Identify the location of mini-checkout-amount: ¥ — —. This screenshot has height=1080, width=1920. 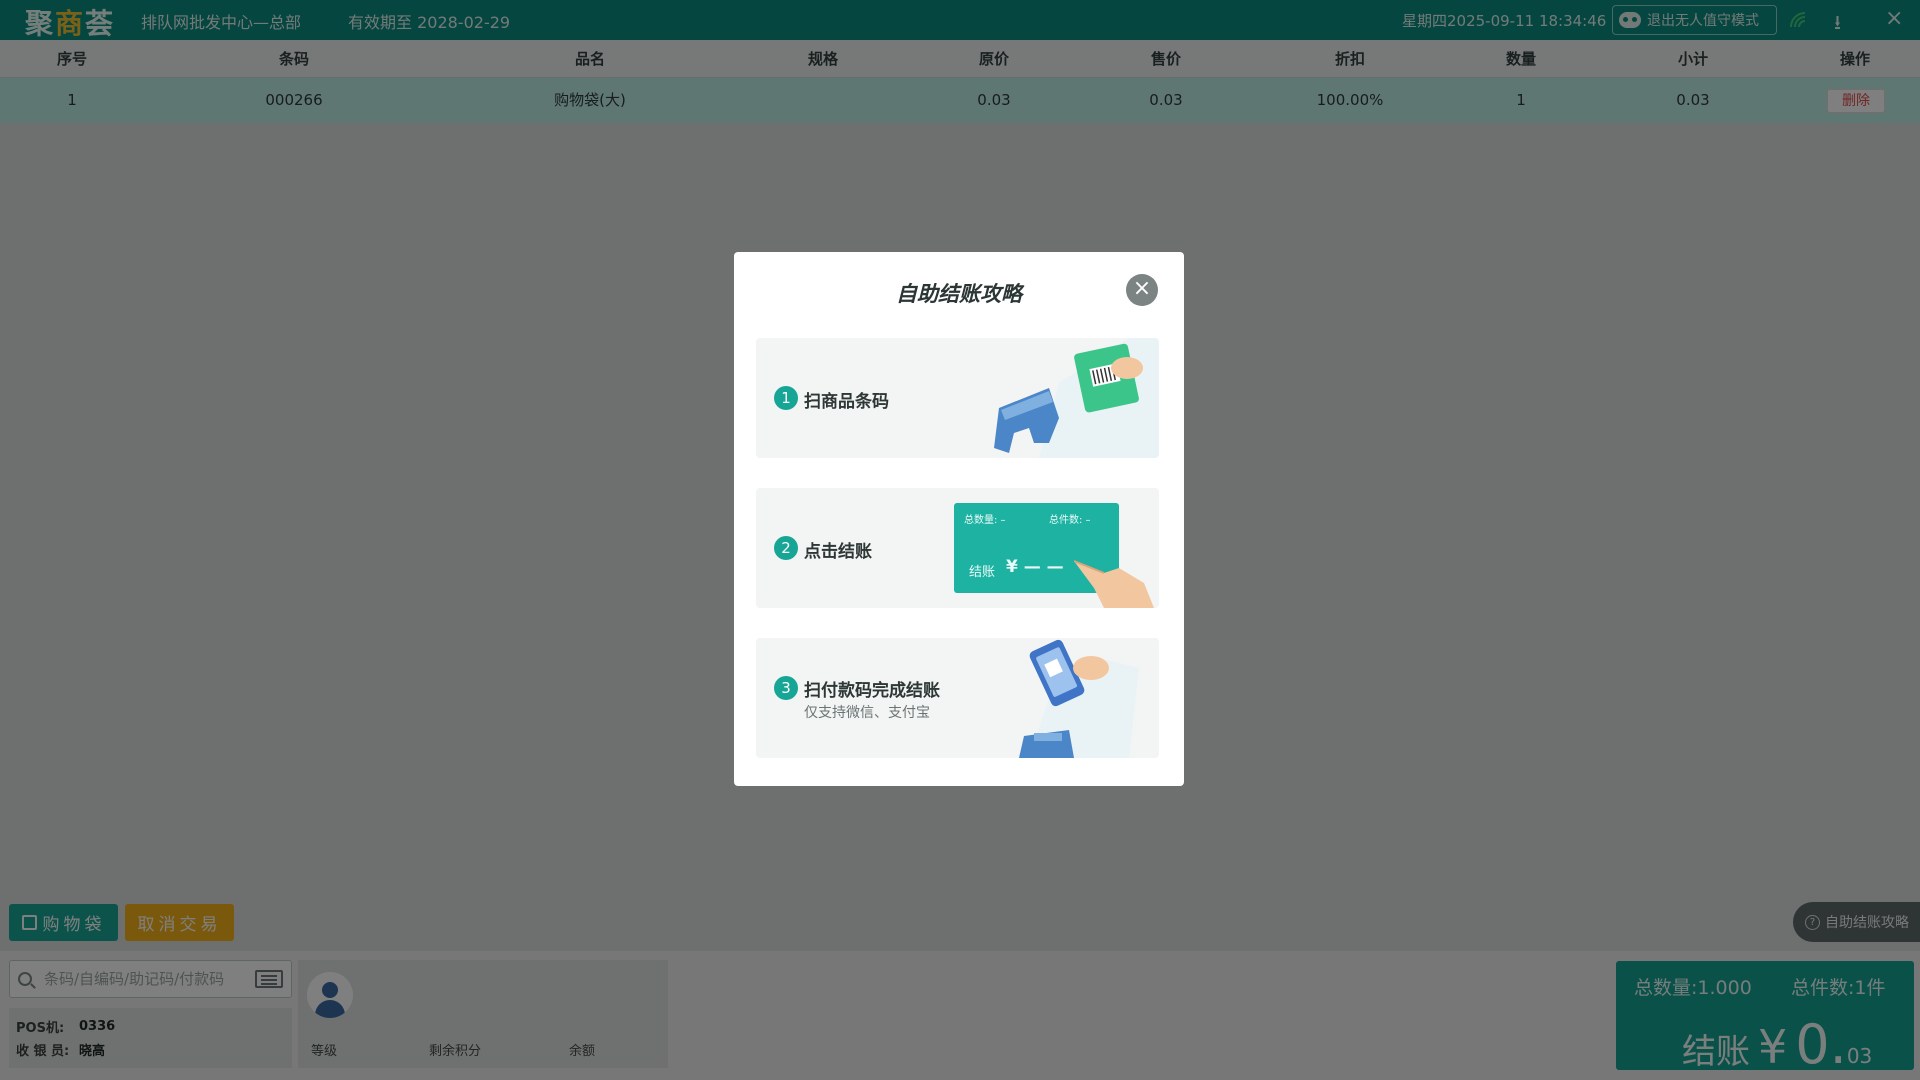
(1035, 567).